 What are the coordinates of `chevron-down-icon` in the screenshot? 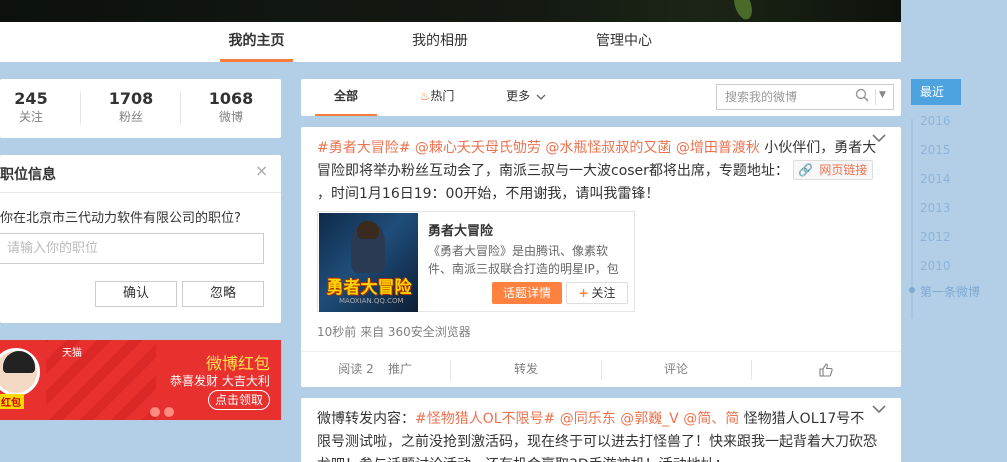 It's located at (541, 97).